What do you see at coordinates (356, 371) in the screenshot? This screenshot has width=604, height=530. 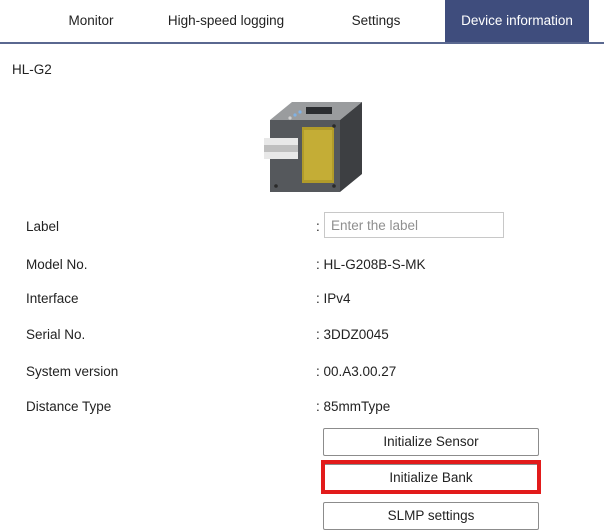 I see `system-version-value: : 00.A3.00.27` at bounding box center [356, 371].